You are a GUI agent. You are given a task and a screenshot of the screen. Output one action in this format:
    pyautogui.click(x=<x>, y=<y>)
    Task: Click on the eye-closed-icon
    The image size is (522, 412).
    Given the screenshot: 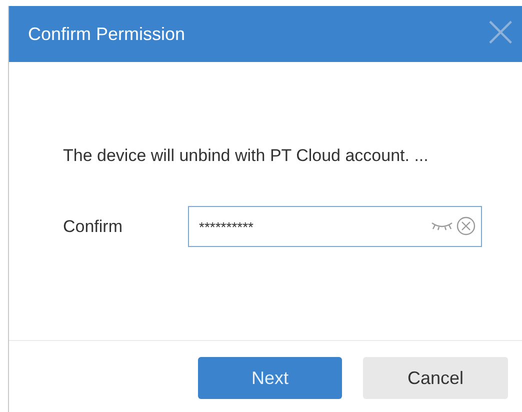 What is the action you would take?
    pyautogui.click(x=442, y=226)
    